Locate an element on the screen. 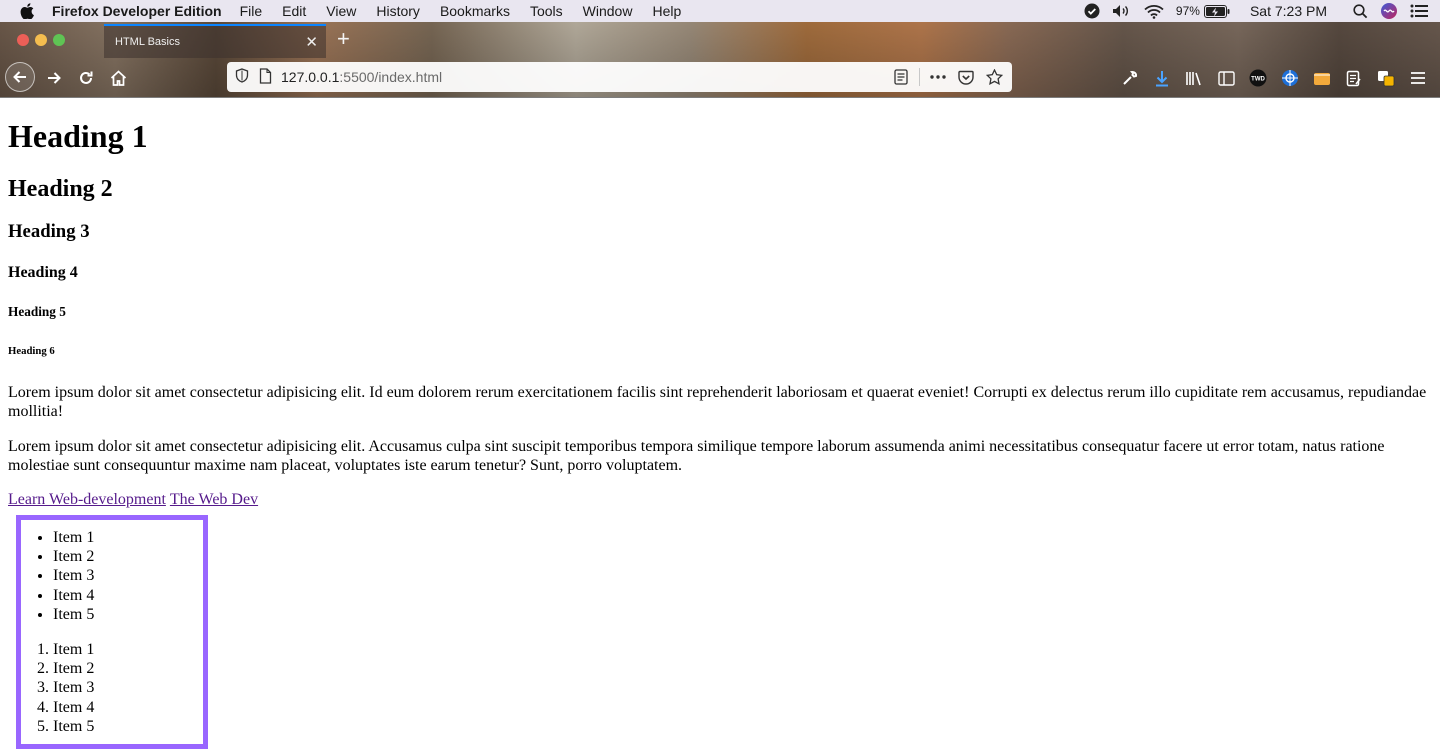 The image size is (1440, 749). heading-5: Heading 5 is located at coordinates (37, 311).